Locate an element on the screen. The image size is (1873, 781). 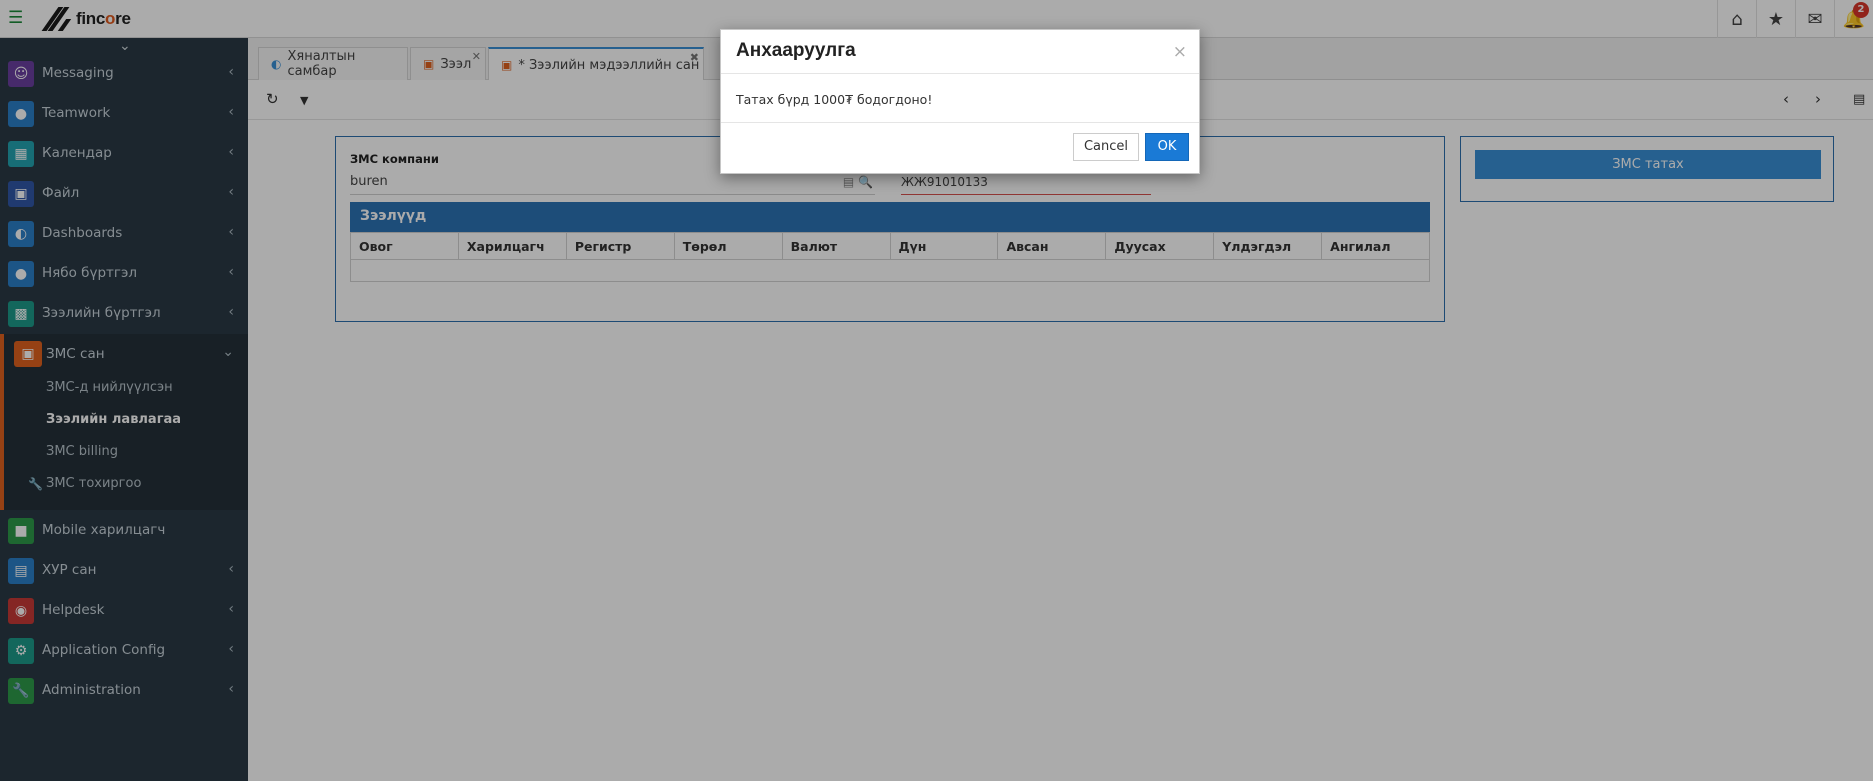
dialog-title: Анхааруулга is located at coordinates (796, 50).